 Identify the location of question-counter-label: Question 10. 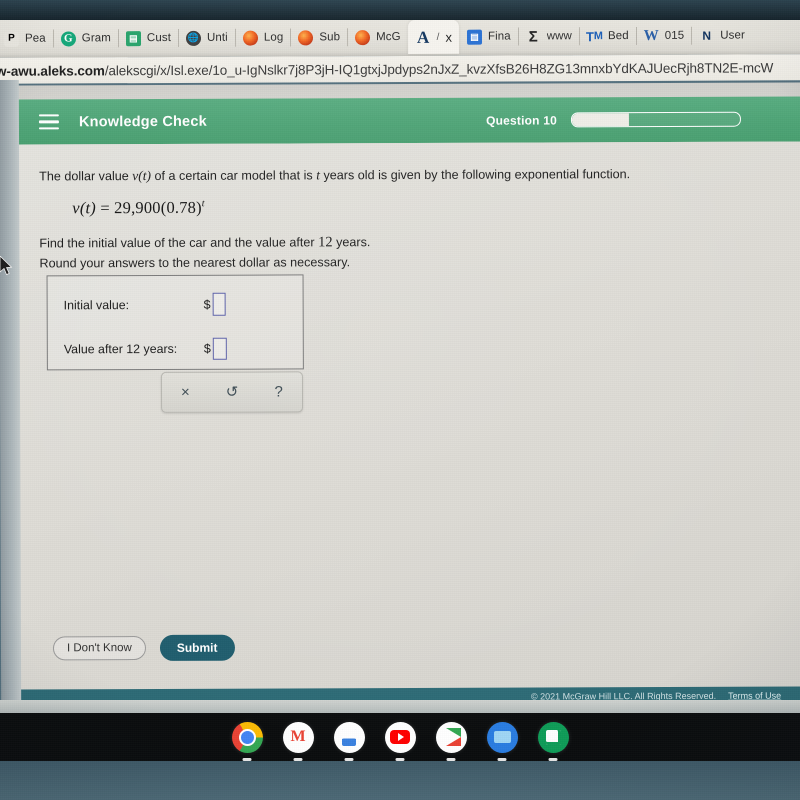
(521, 120).